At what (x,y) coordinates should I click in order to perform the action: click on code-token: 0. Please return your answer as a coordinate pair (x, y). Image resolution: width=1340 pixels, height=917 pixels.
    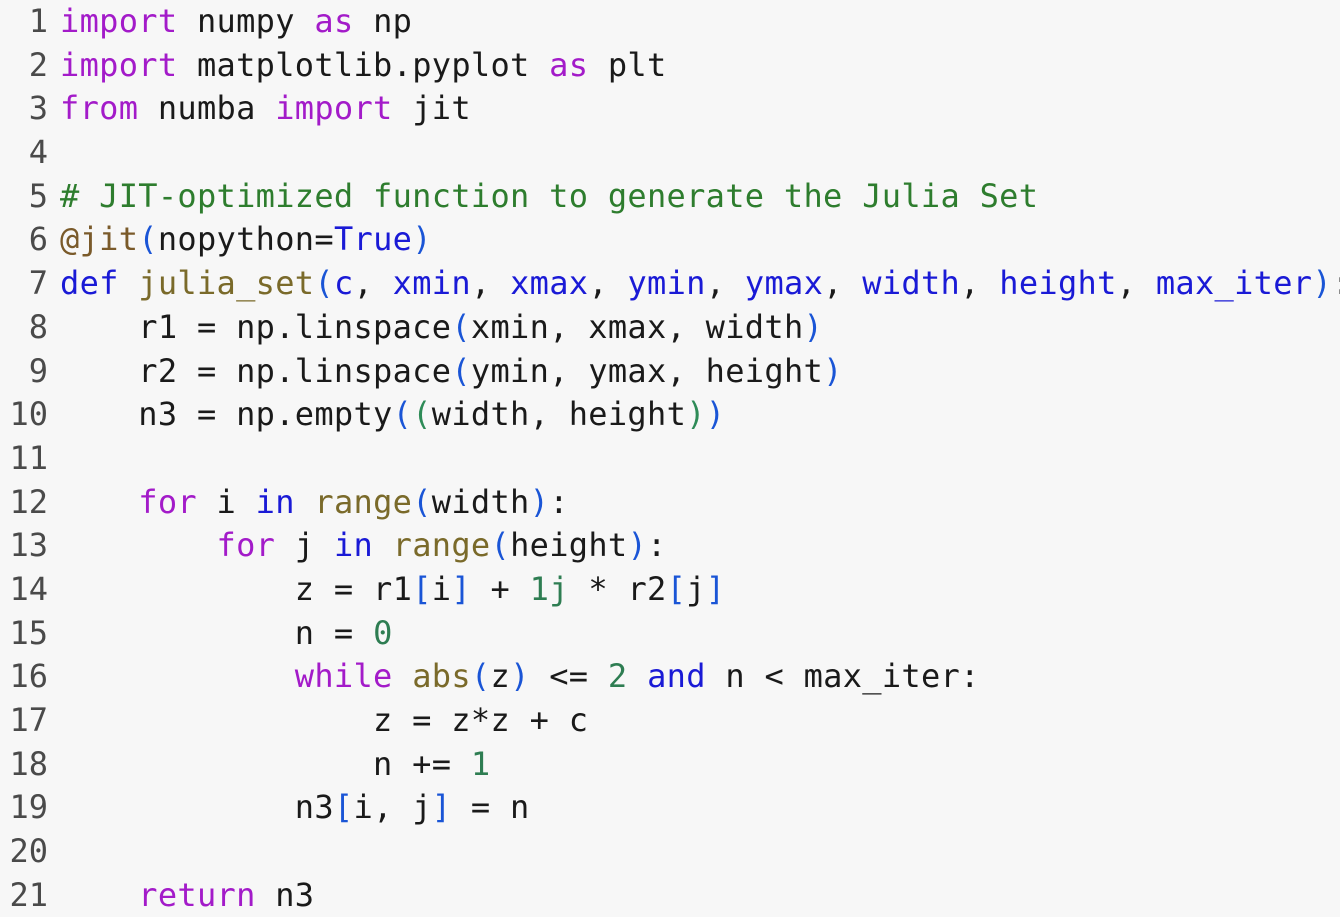
    Looking at the image, I should click on (383, 632).